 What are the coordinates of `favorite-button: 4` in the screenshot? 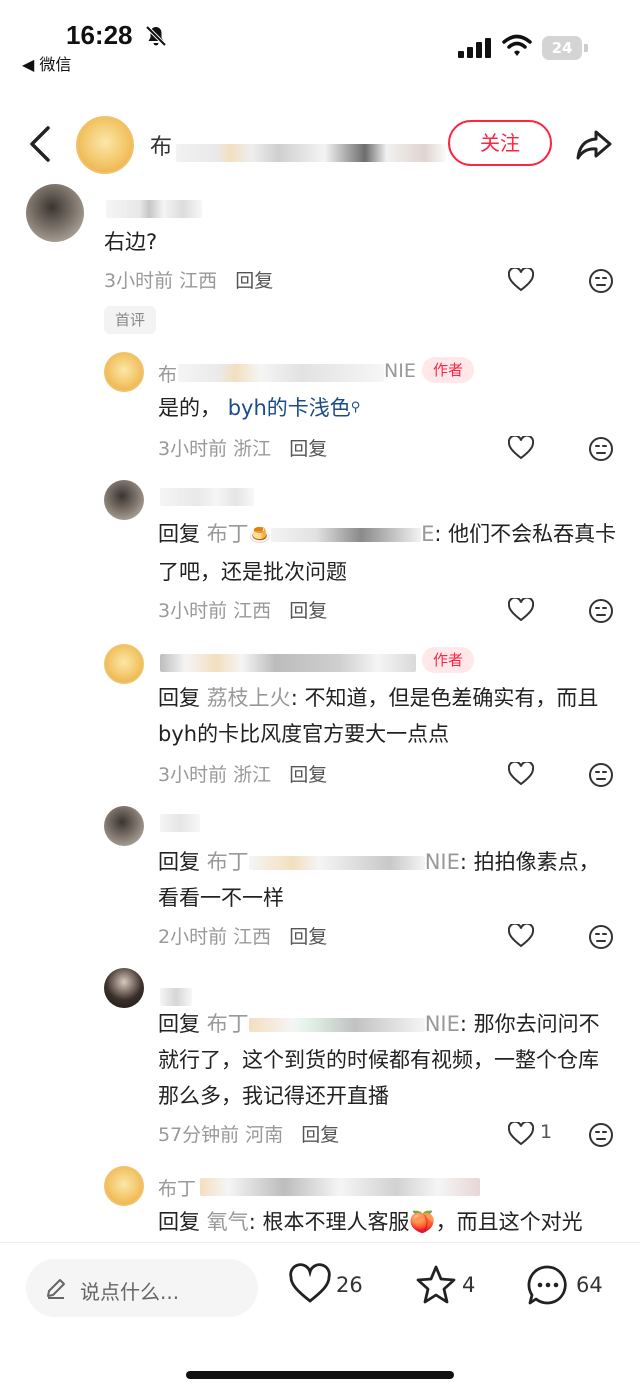 It's located at (449, 1287).